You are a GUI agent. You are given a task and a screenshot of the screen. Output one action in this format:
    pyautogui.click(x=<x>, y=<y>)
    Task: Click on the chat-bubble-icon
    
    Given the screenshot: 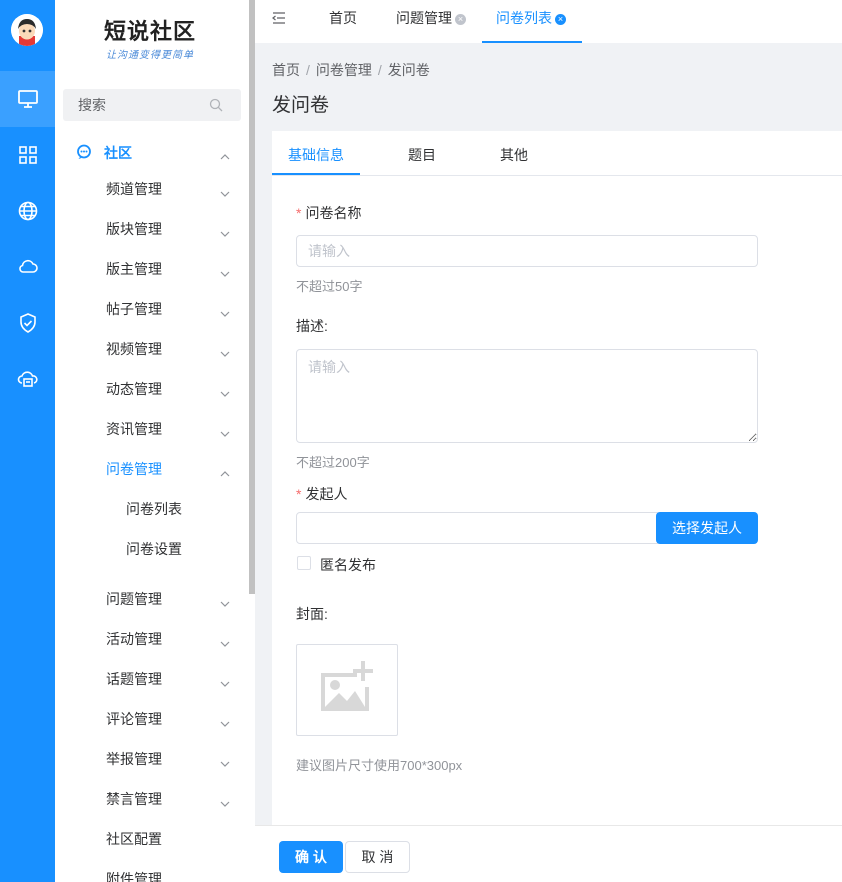 What is the action you would take?
    pyautogui.click(x=84, y=153)
    